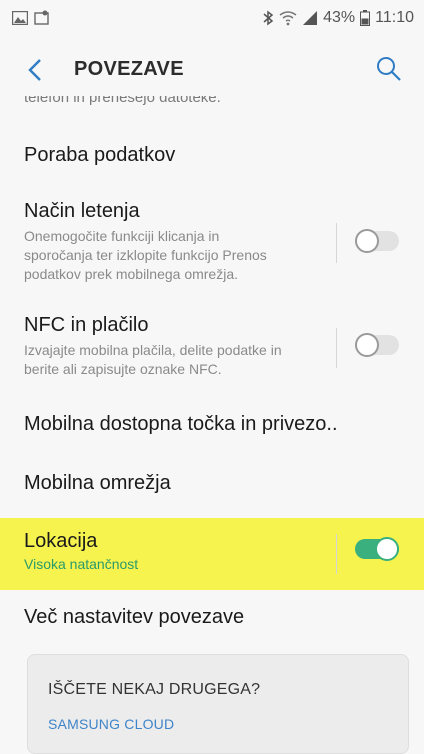 This screenshot has width=424, height=754. Describe the element at coordinates (122, 236) in the screenshot. I see `subtitle-line: Onemogočite funkciji klicanja in` at that location.